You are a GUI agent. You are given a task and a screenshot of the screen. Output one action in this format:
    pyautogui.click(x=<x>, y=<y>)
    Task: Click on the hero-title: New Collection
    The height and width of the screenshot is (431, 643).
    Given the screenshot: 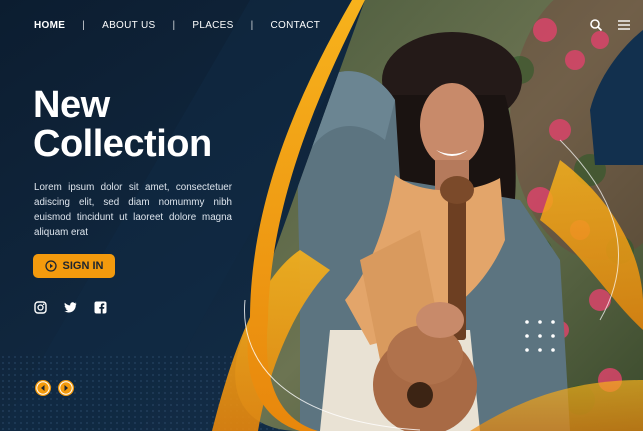 What is the action you would take?
    pyautogui.click(x=122, y=125)
    